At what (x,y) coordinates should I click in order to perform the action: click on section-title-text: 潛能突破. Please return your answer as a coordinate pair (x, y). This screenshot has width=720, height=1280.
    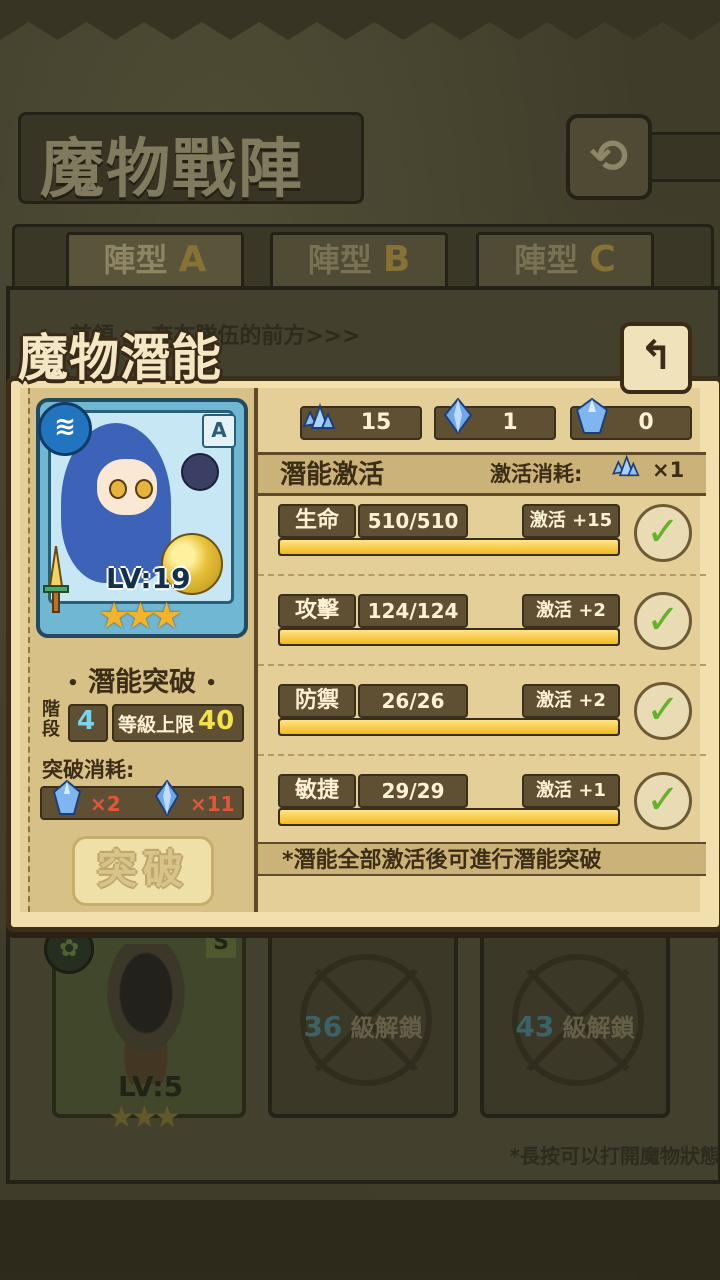
    Looking at the image, I should click on (142, 682).